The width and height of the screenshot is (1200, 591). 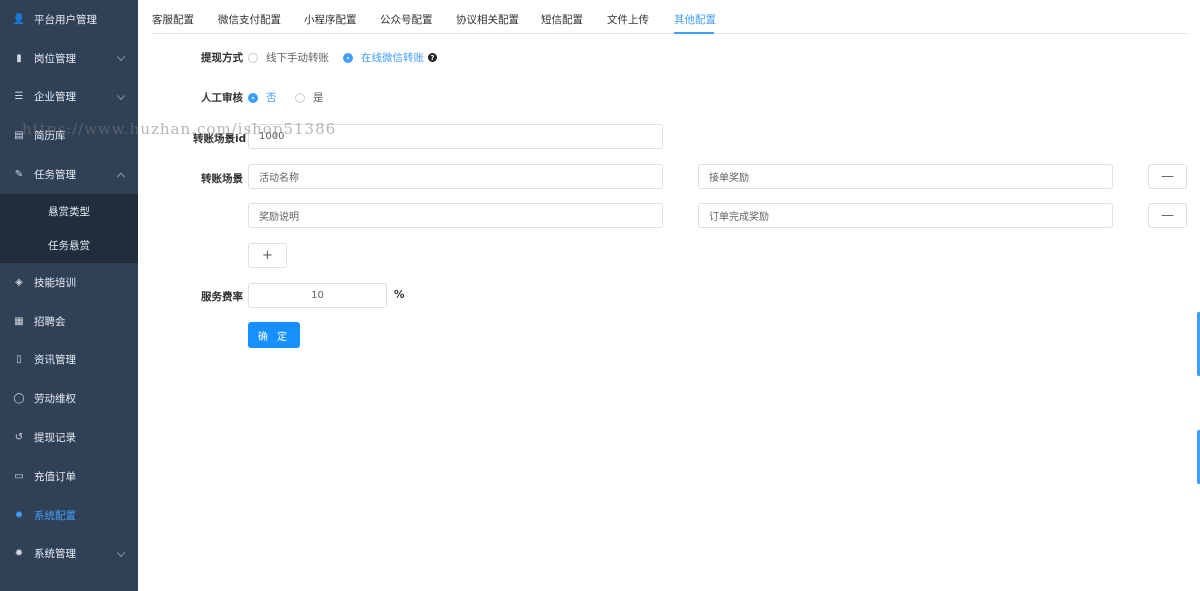 I want to click on sidebar-item-label: 充值订单, so click(x=55, y=476).